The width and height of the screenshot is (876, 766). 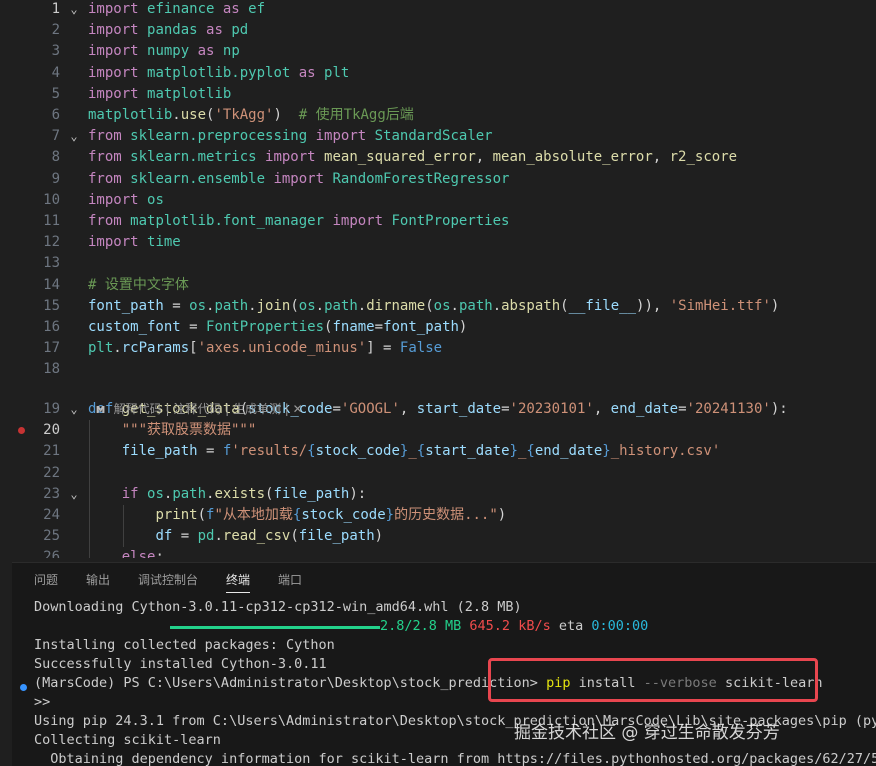 I want to click on line-number: 2, so click(x=55, y=30).